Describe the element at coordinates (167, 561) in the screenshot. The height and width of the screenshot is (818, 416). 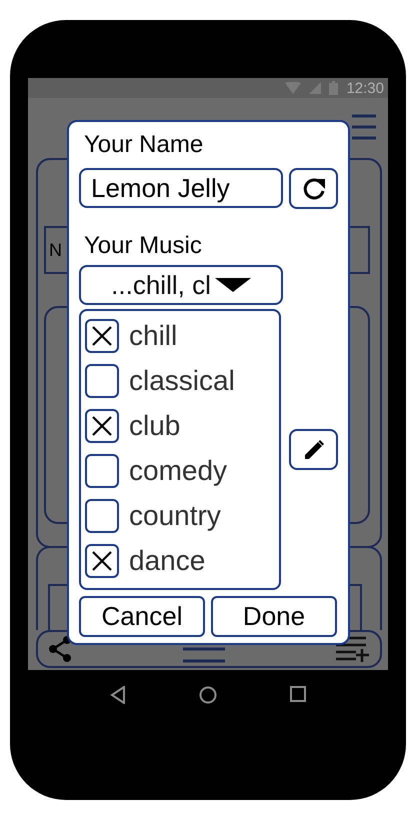
I see `genre-label: dance` at that location.